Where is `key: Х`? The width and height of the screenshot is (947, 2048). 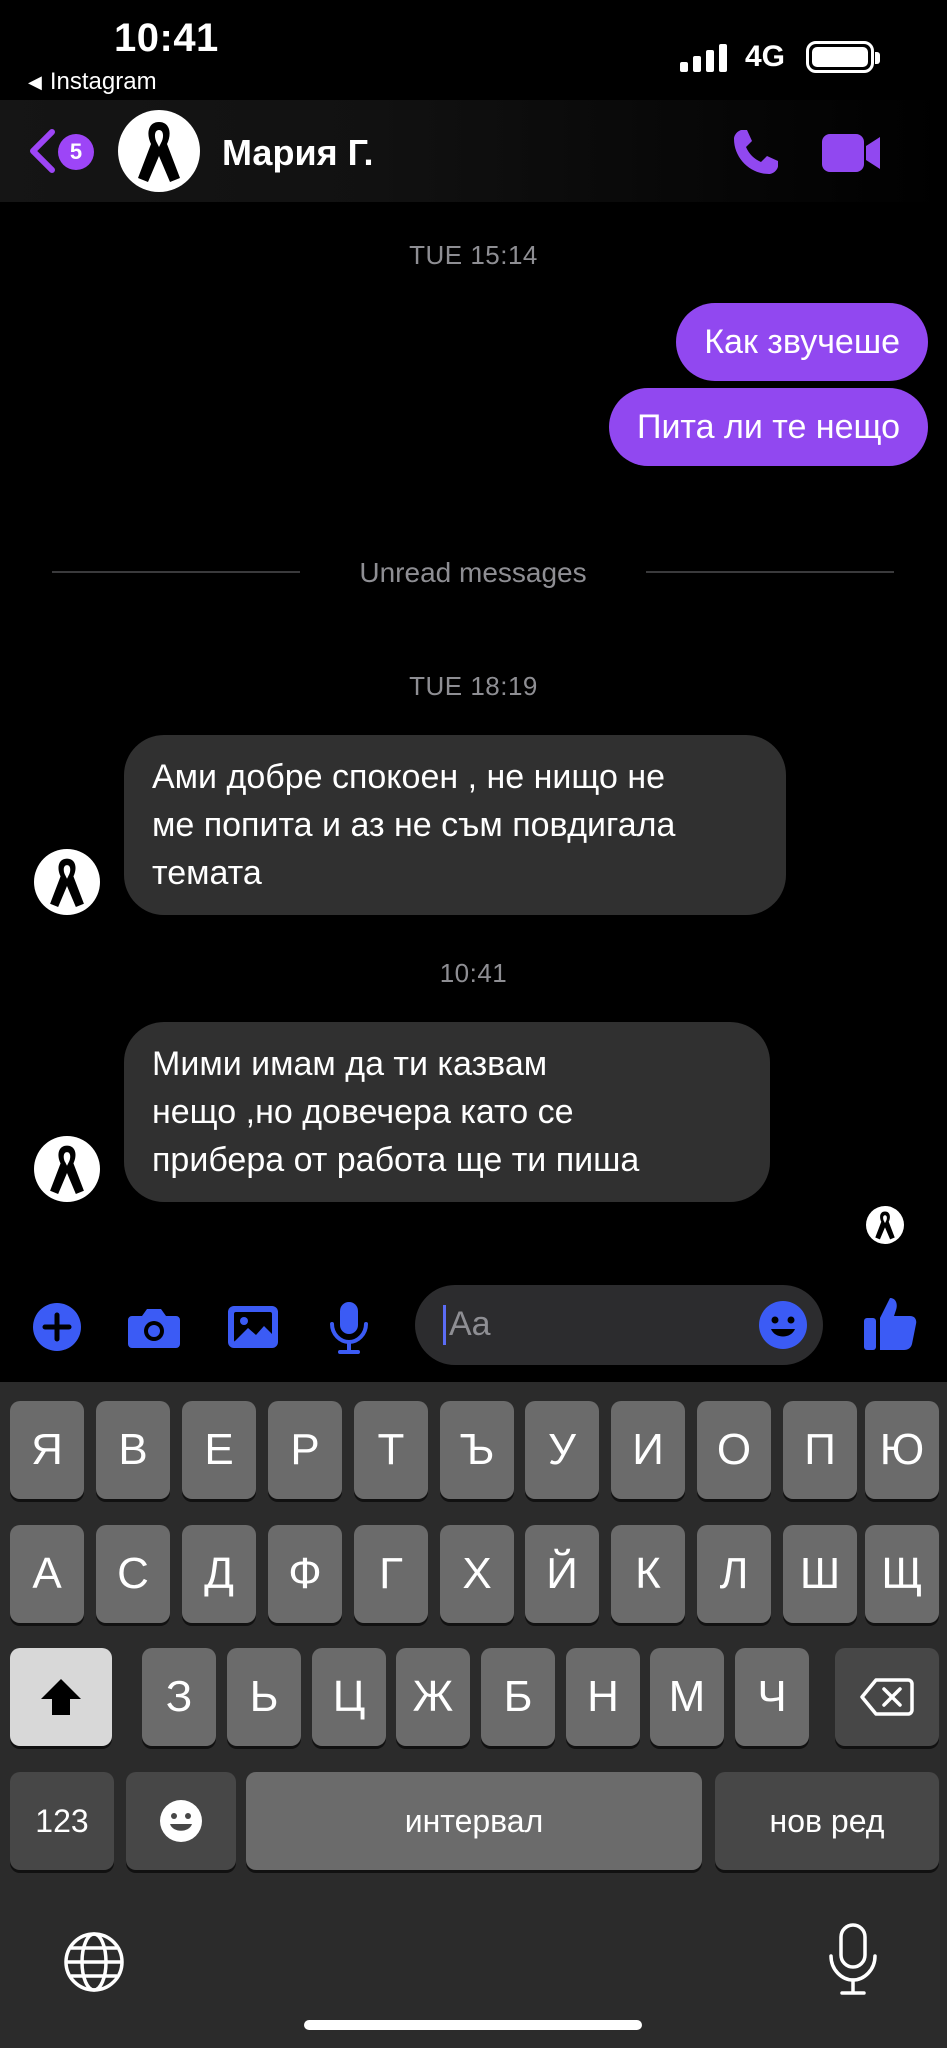 key: Х is located at coordinates (477, 1574).